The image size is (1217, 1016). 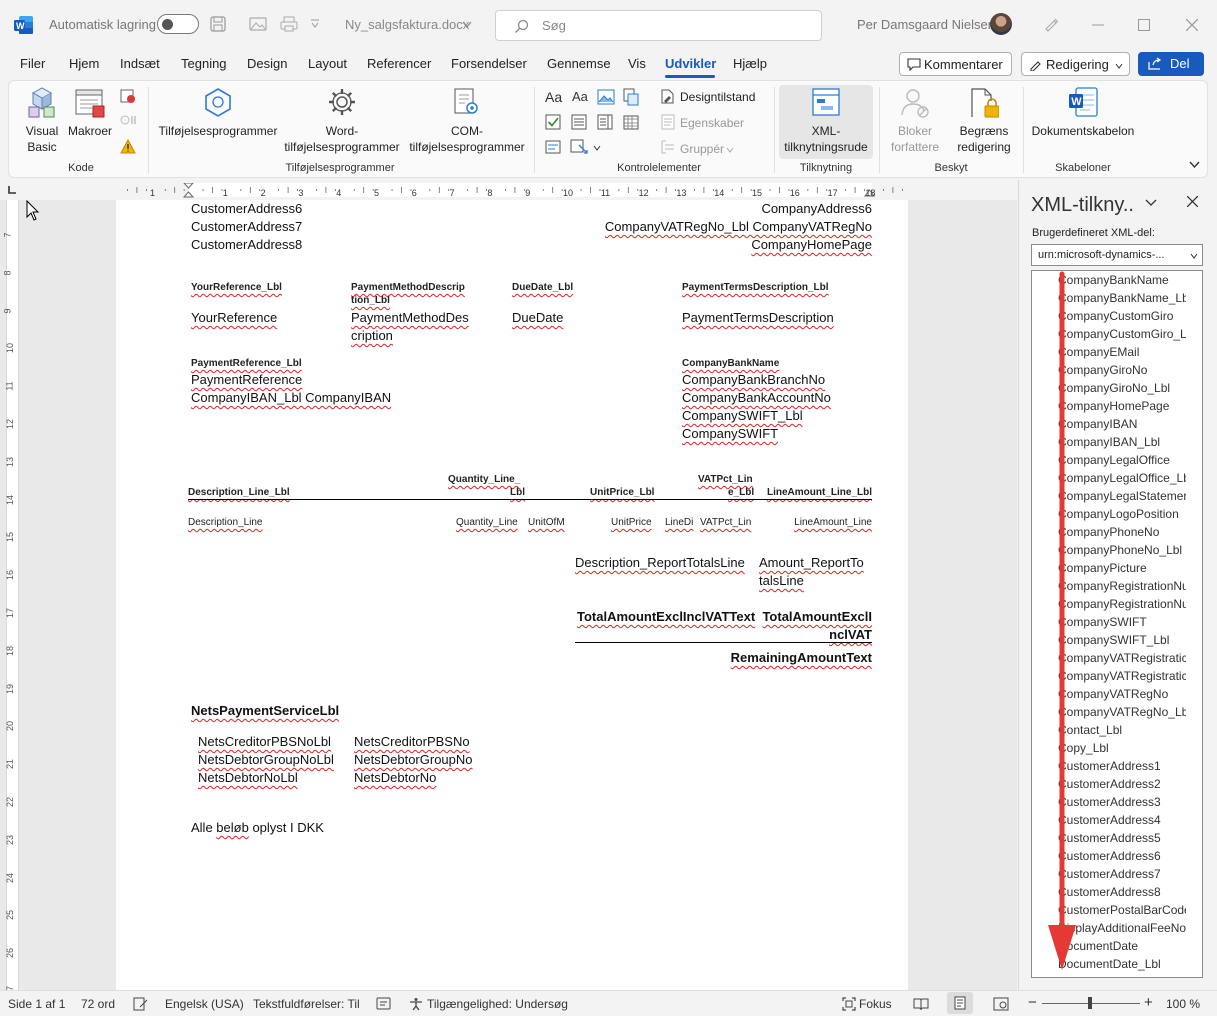 What do you see at coordinates (306, 1004) in the screenshot?
I see `text-predictions: Tekstfuldførelser: Til` at bounding box center [306, 1004].